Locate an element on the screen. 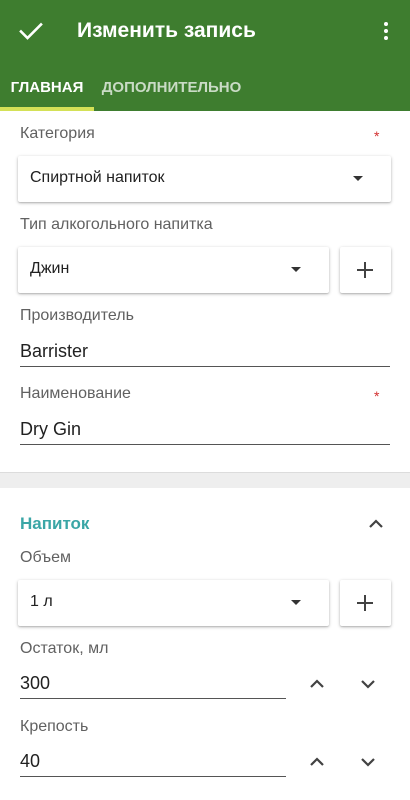  strength-value: 40 is located at coordinates (30, 761).